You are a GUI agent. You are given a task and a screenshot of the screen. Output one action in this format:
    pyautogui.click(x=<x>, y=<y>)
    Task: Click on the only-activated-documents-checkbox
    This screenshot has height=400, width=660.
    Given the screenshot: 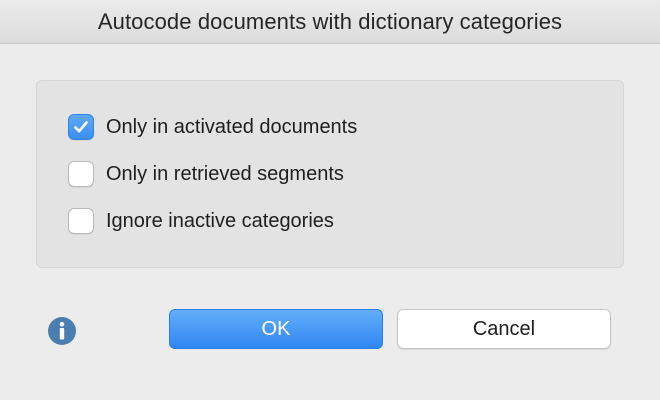 What is the action you would take?
    pyautogui.click(x=81, y=127)
    